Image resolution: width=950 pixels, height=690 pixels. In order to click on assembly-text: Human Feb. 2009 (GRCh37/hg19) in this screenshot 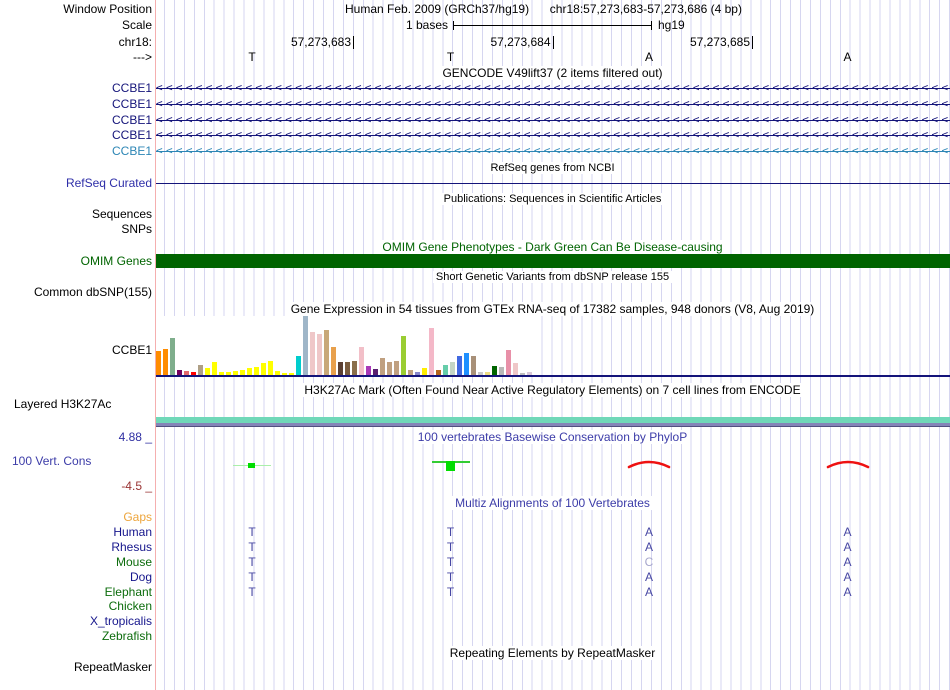, I will do `click(437, 9)`.